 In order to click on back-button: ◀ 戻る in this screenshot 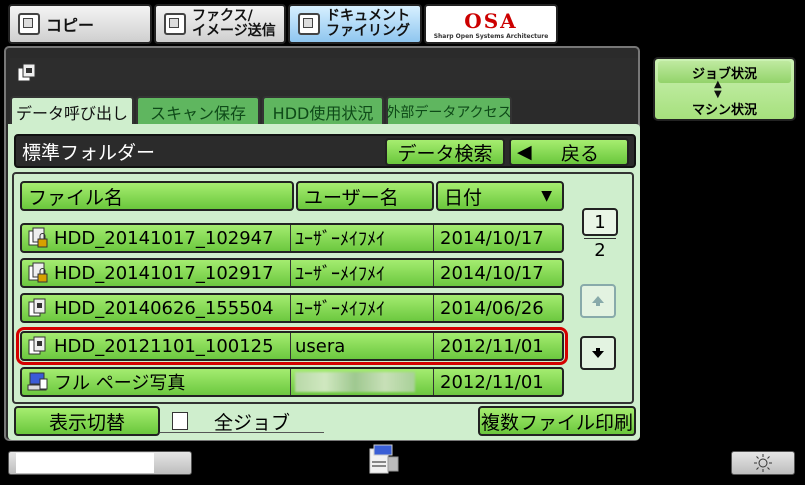, I will do `click(569, 152)`.